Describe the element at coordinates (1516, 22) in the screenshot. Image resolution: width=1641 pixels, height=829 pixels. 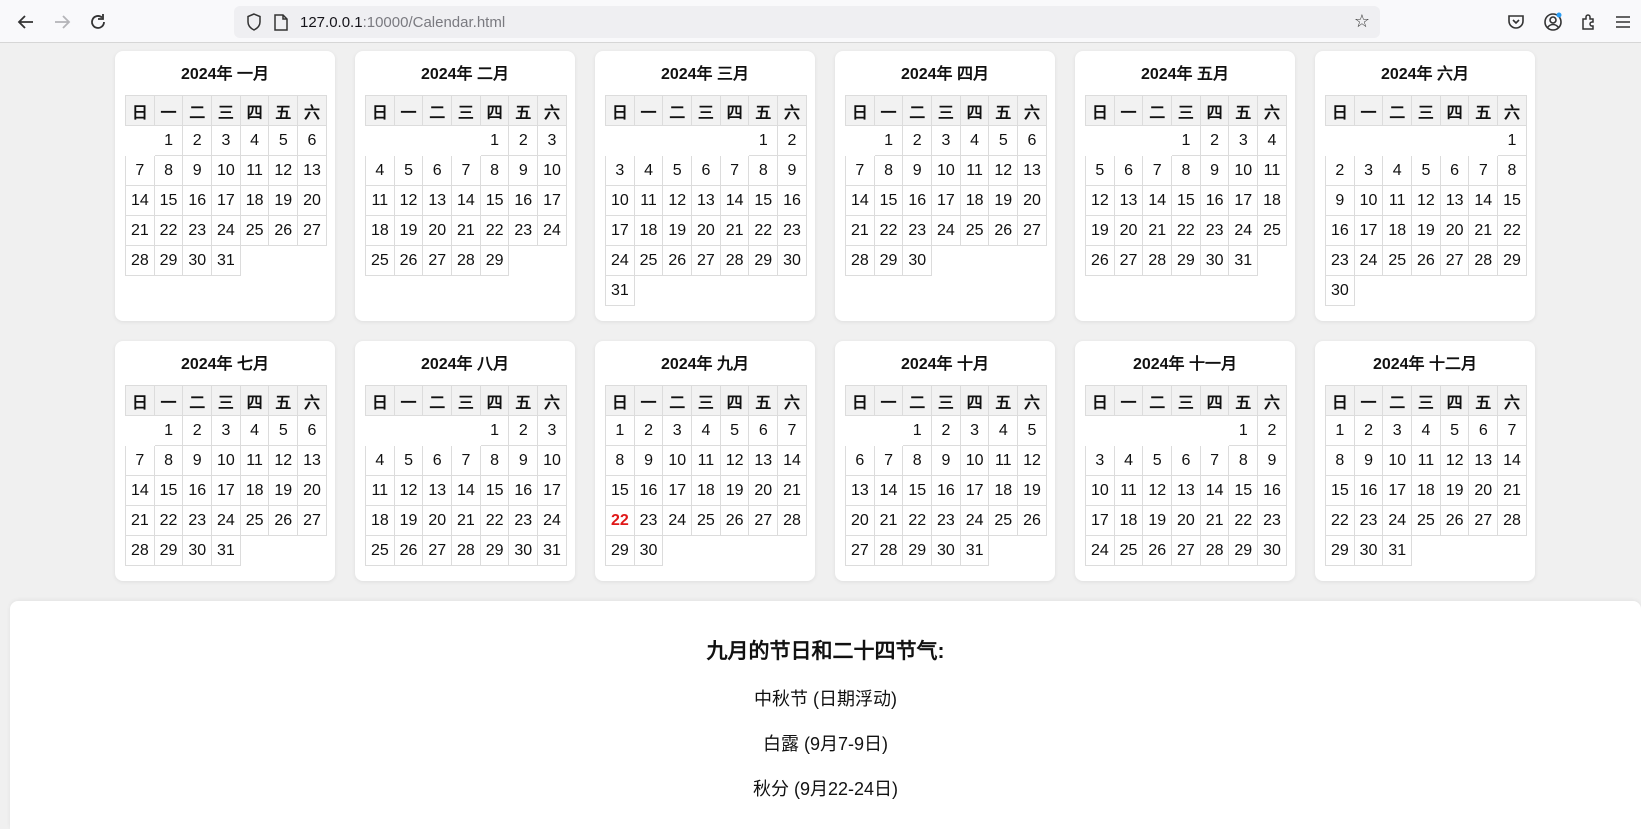
I see `pocket-icon` at that location.